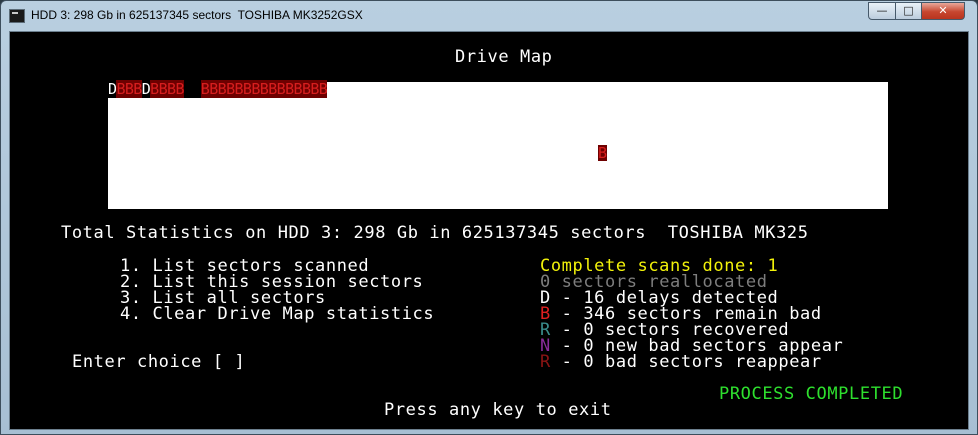  Describe the element at coordinates (167, 89) in the screenshot. I see `map-block-b: BBBB` at that location.